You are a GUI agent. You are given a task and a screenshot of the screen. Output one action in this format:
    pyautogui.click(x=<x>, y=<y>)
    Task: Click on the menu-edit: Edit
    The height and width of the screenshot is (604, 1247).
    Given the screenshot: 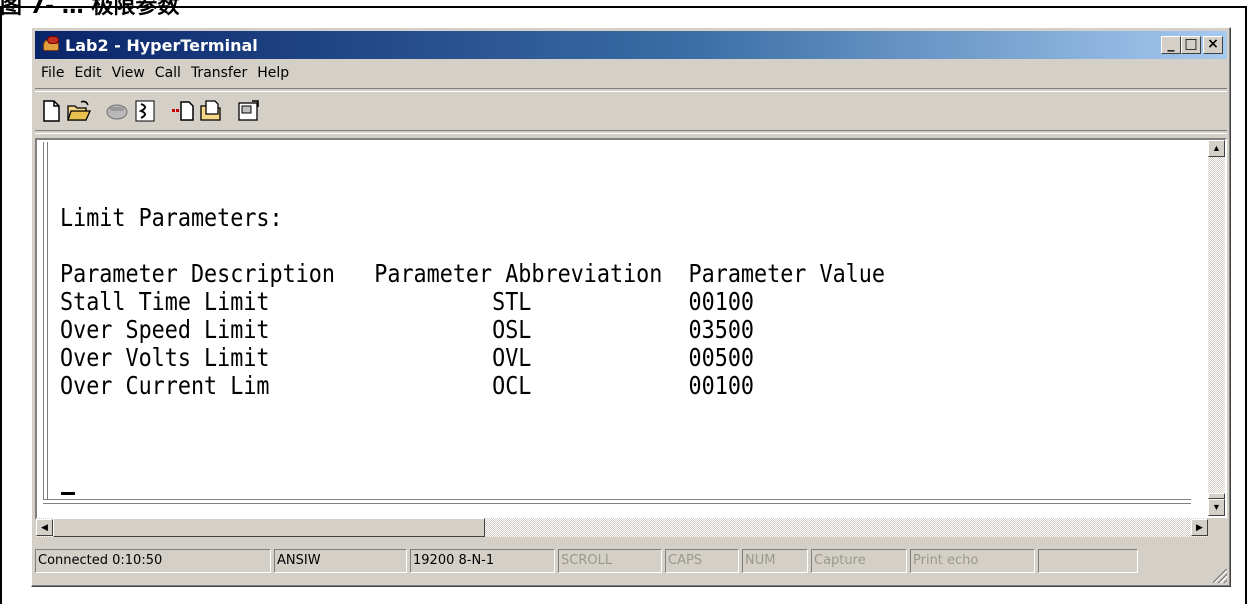 What is the action you would take?
    pyautogui.click(x=87, y=73)
    